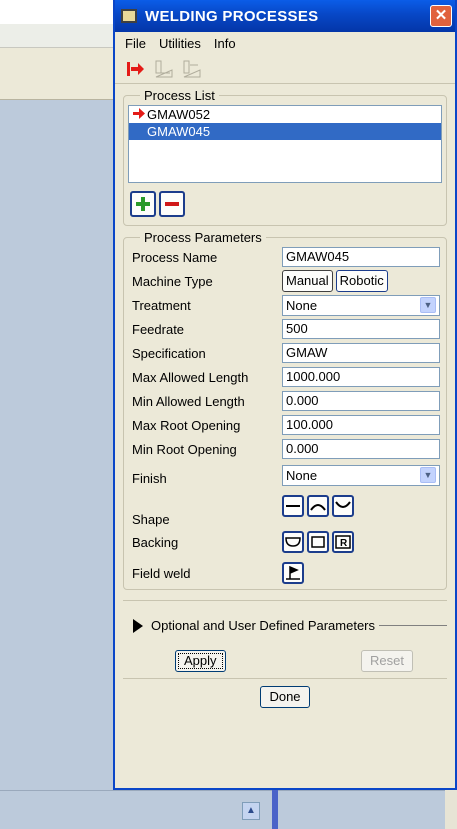 This screenshot has height=829, width=457. Describe the element at coordinates (293, 573) in the screenshot. I see `field-weld-button` at that location.